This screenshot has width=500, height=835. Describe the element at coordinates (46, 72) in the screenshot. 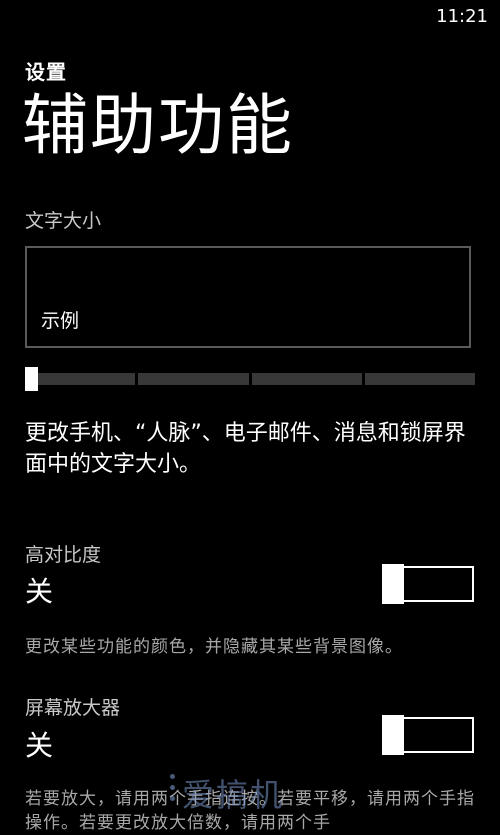

I see `breadcrumb: 设置` at that location.